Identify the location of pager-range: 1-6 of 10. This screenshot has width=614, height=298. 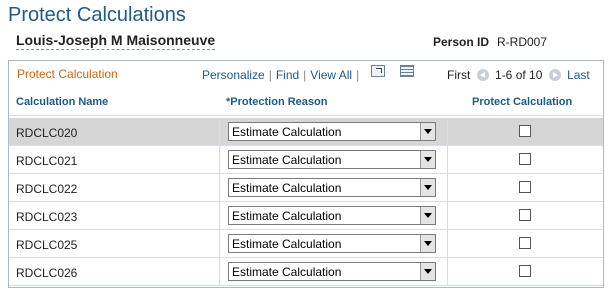
(519, 75).